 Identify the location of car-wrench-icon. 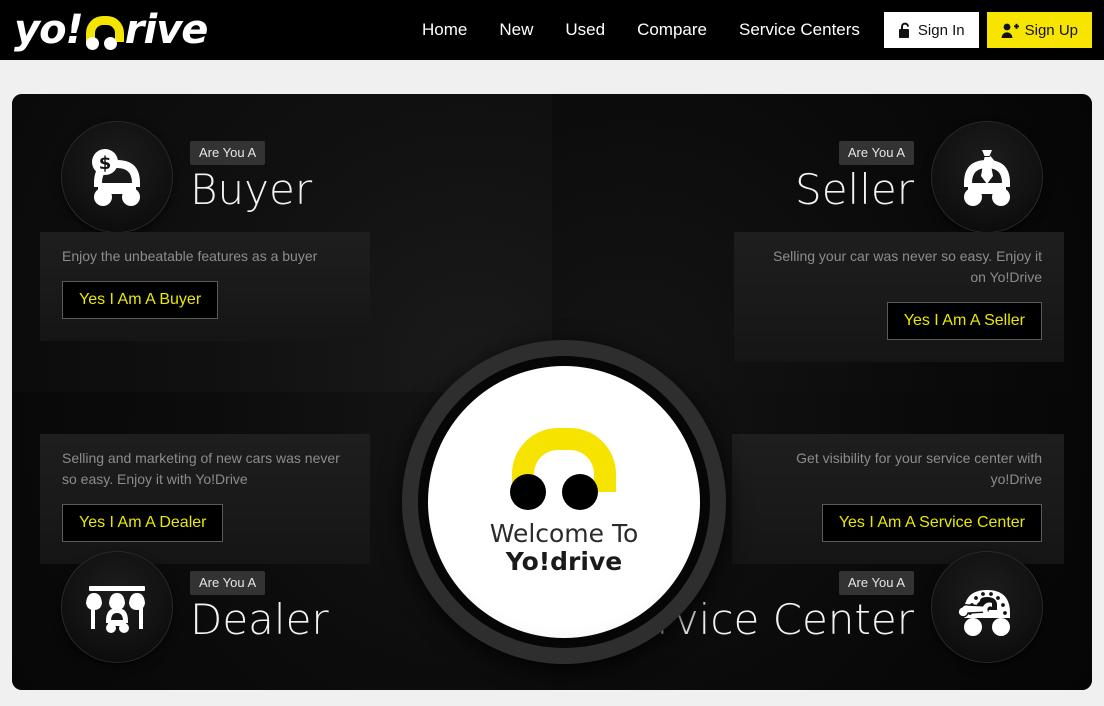
(987, 607).